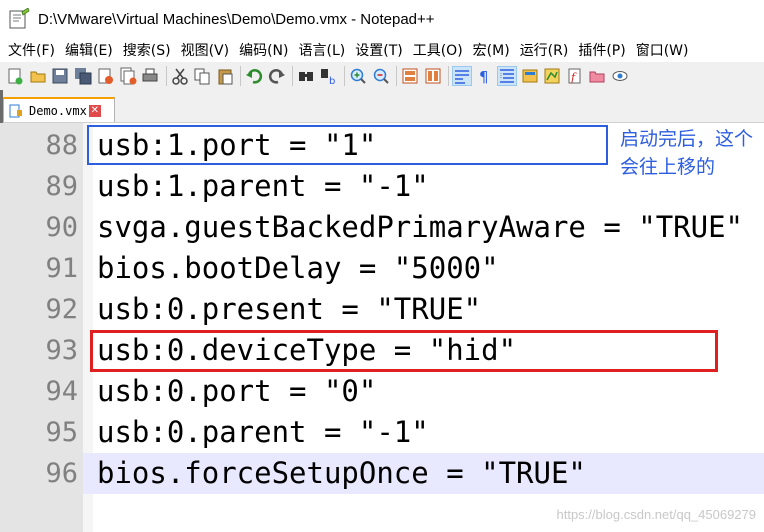 The height and width of the screenshot is (532, 764). I want to click on line-number: 96, so click(61, 473).